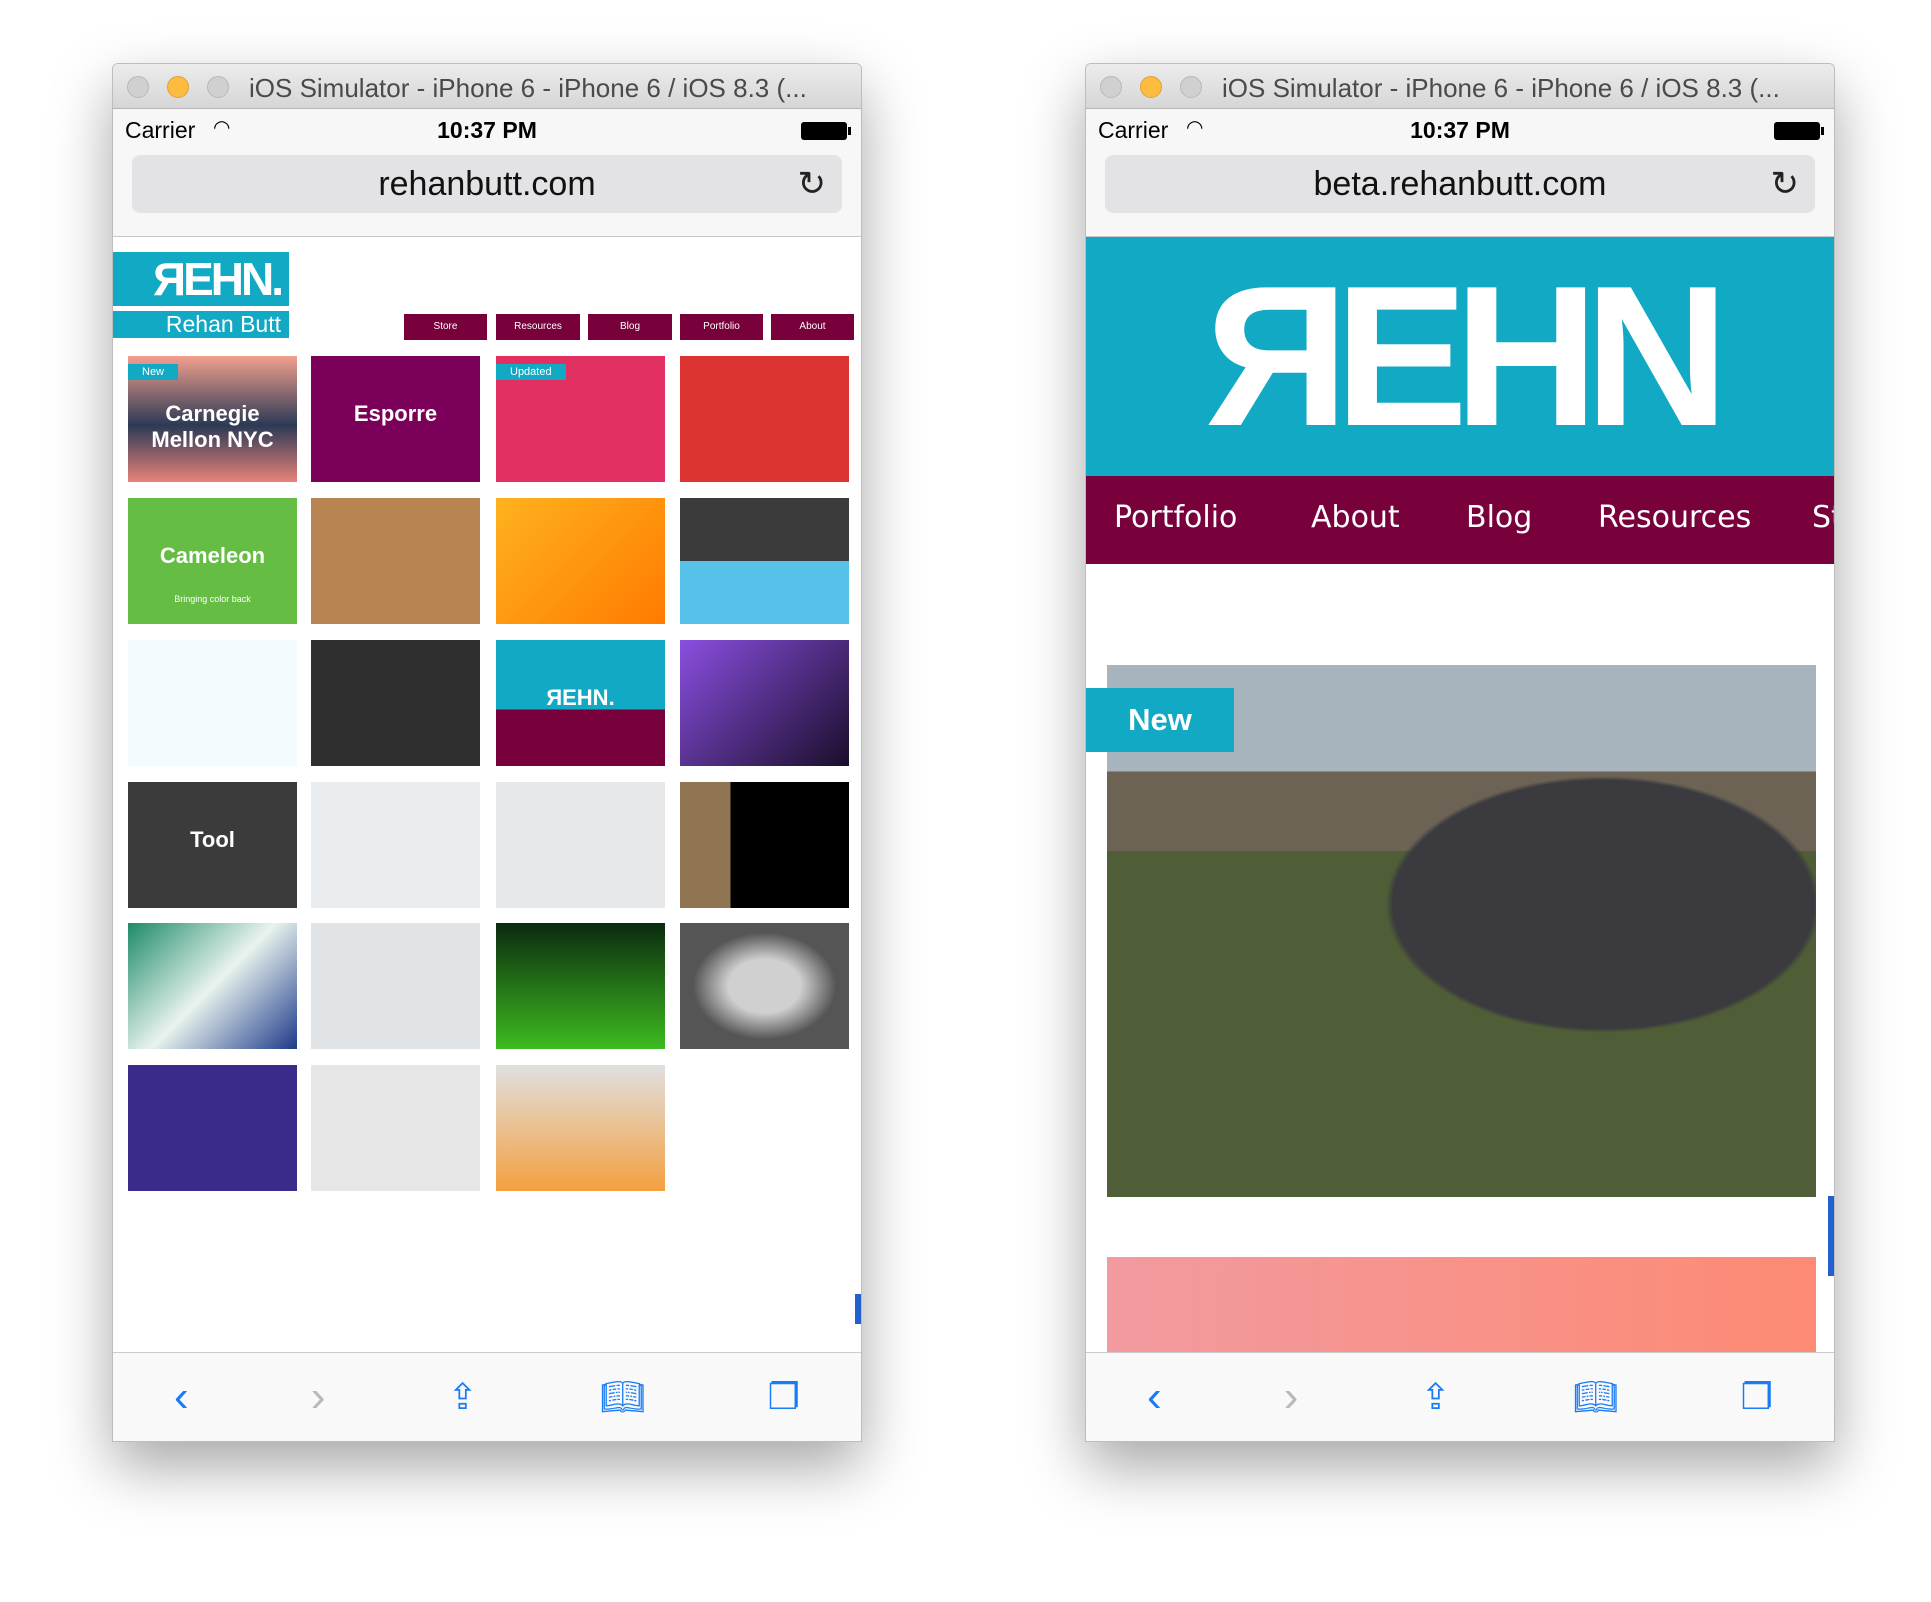 This screenshot has height=1602, width=1931. Describe the element at coordinates (212, 839) in the screenshot. I see `tile-title: Tool` at that location.